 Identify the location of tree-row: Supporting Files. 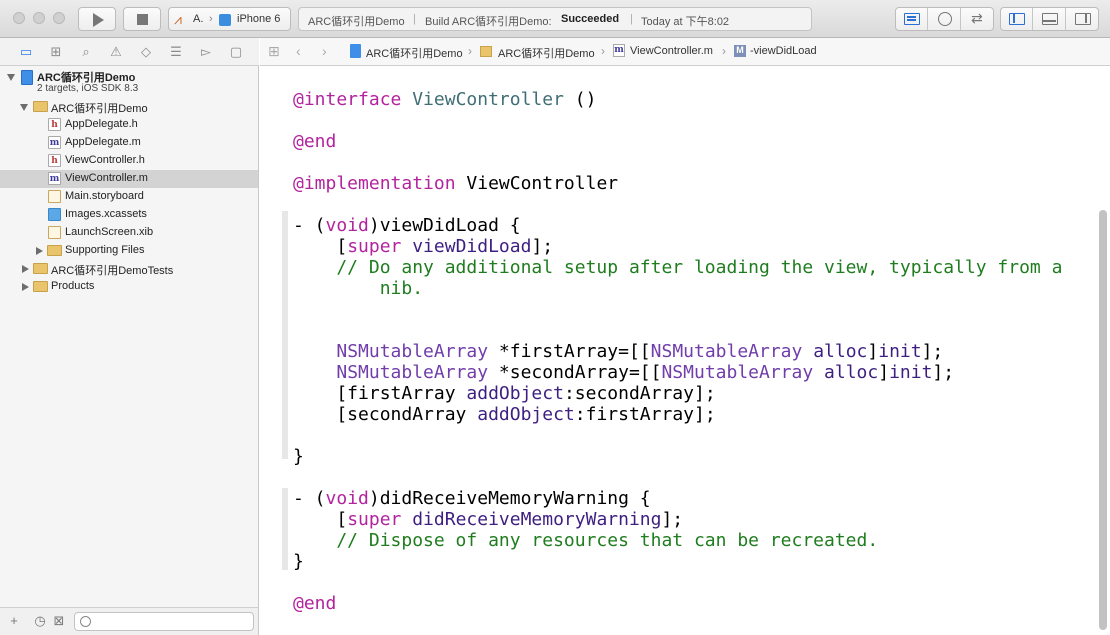
(129, 251).